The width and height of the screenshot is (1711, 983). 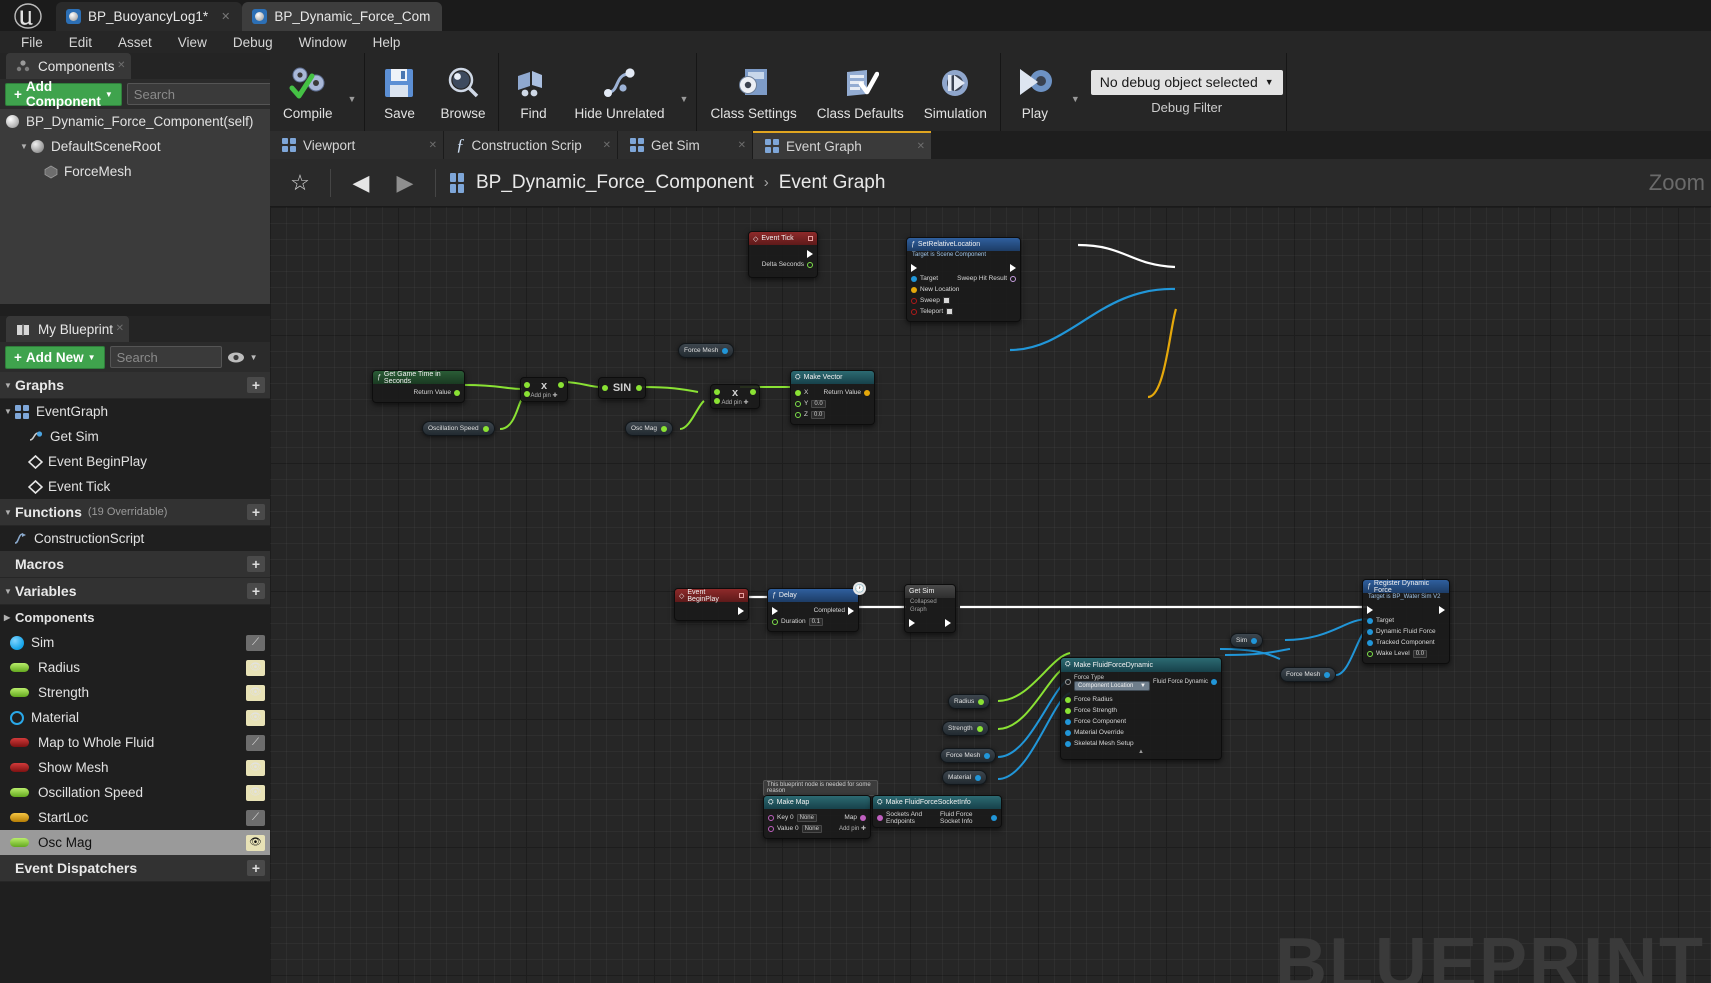 What do you see at coordinates (323, 42) in the screenshot?
I see `menu-window: Window` at bounding box center [323, 42].